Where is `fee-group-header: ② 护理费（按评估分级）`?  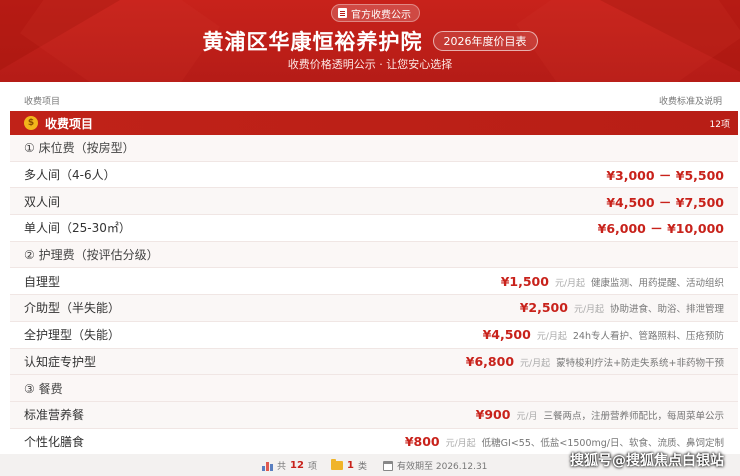 fee-group-header: ② 护理费（按评估分级） is located at coordinates (374, 255).